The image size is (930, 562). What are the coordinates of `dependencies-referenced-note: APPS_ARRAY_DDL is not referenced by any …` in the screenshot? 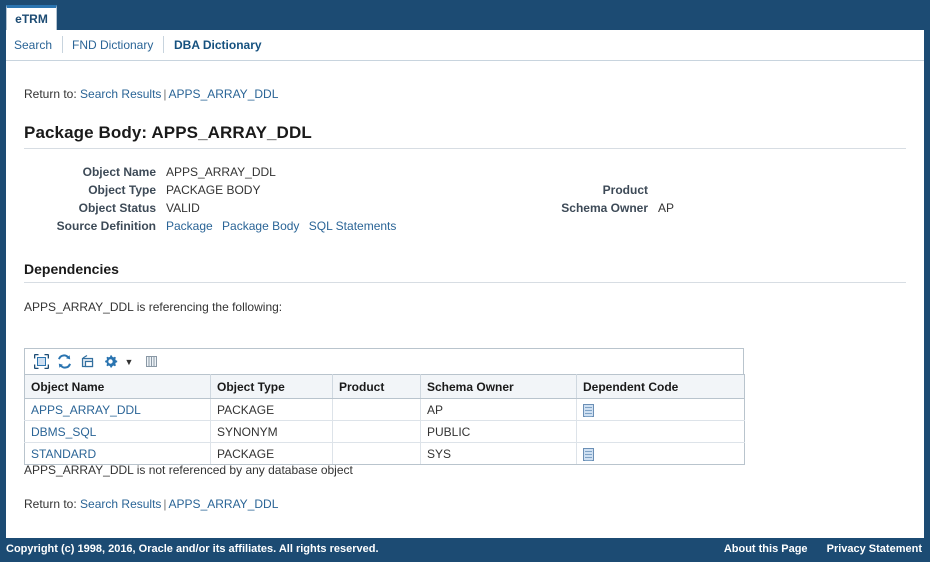 It's located at (188, 470).